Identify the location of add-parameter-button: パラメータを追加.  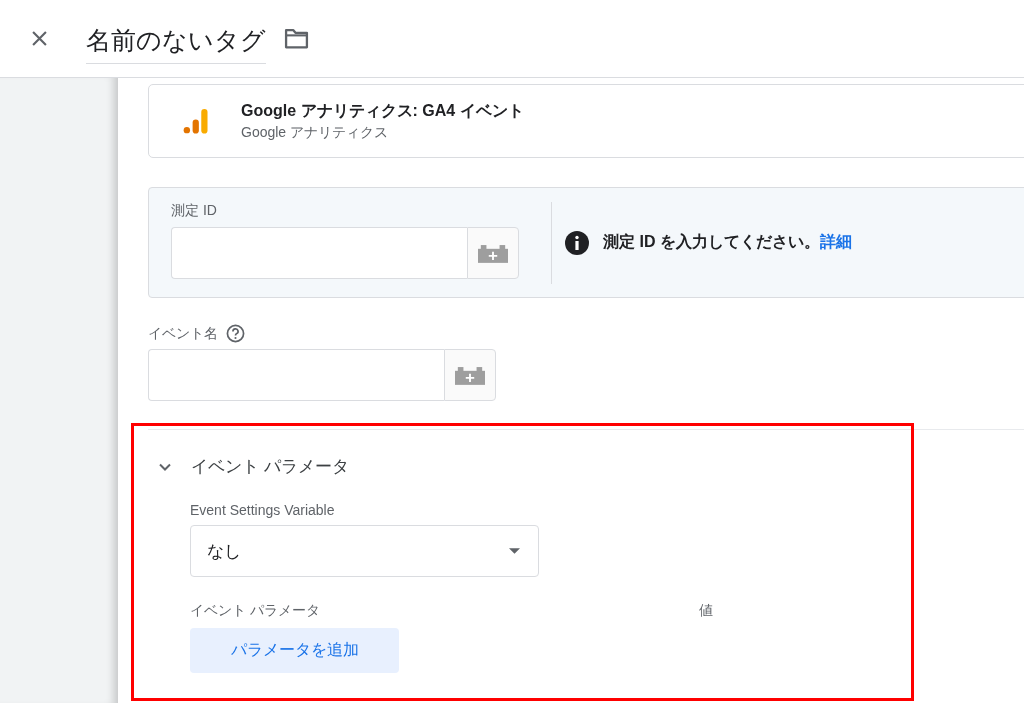
(294, 650).